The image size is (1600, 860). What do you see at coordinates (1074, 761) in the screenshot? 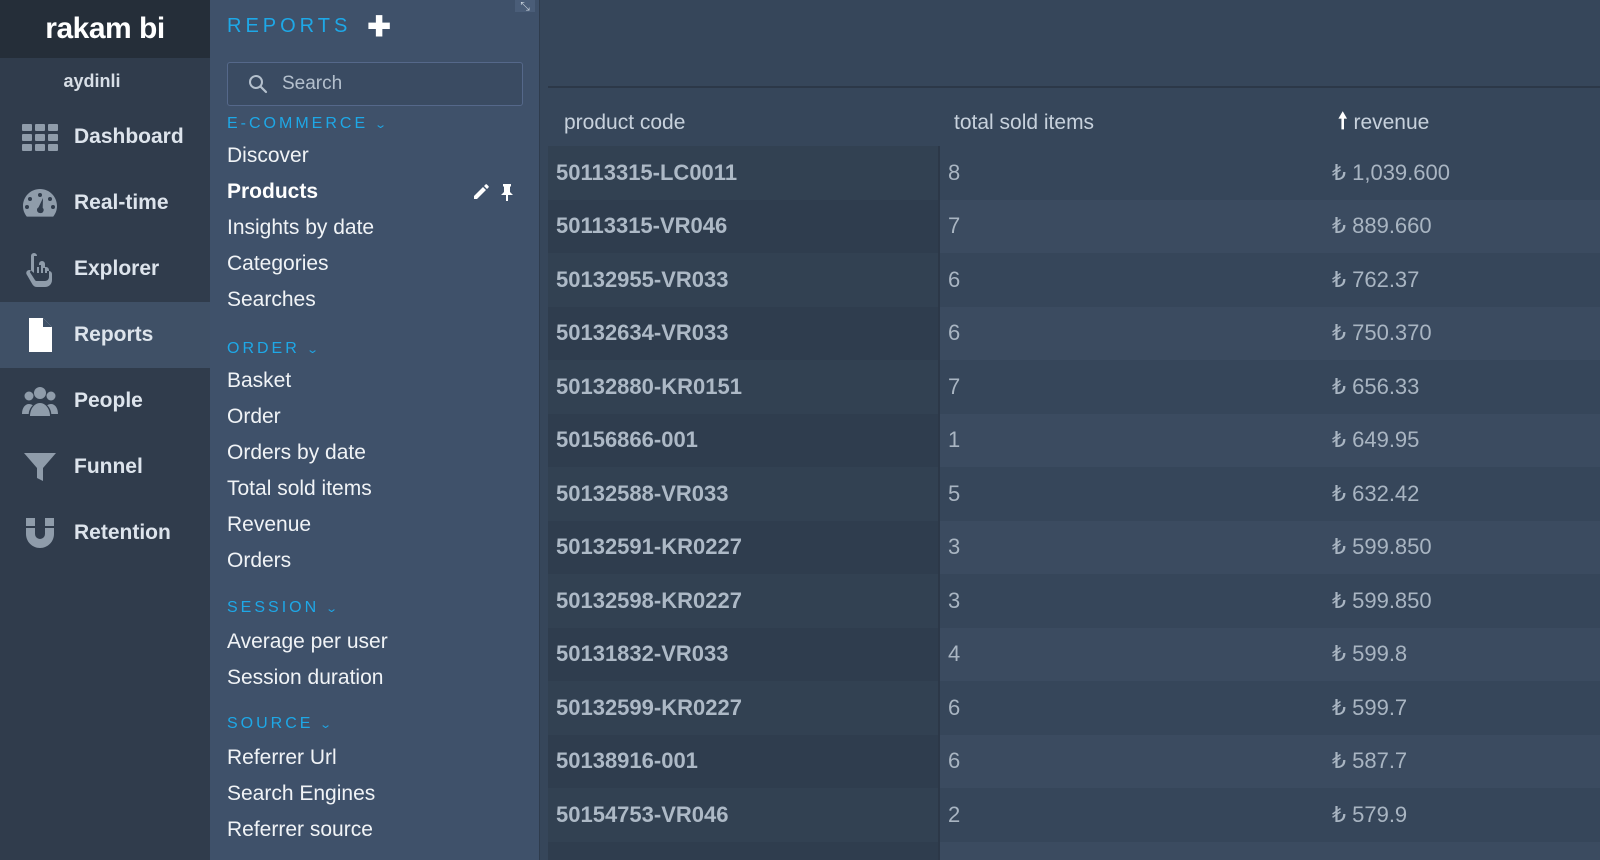
I see `table-row: 50138916-001 6 ₺ 587.7` at bounding box center [1074, 761].